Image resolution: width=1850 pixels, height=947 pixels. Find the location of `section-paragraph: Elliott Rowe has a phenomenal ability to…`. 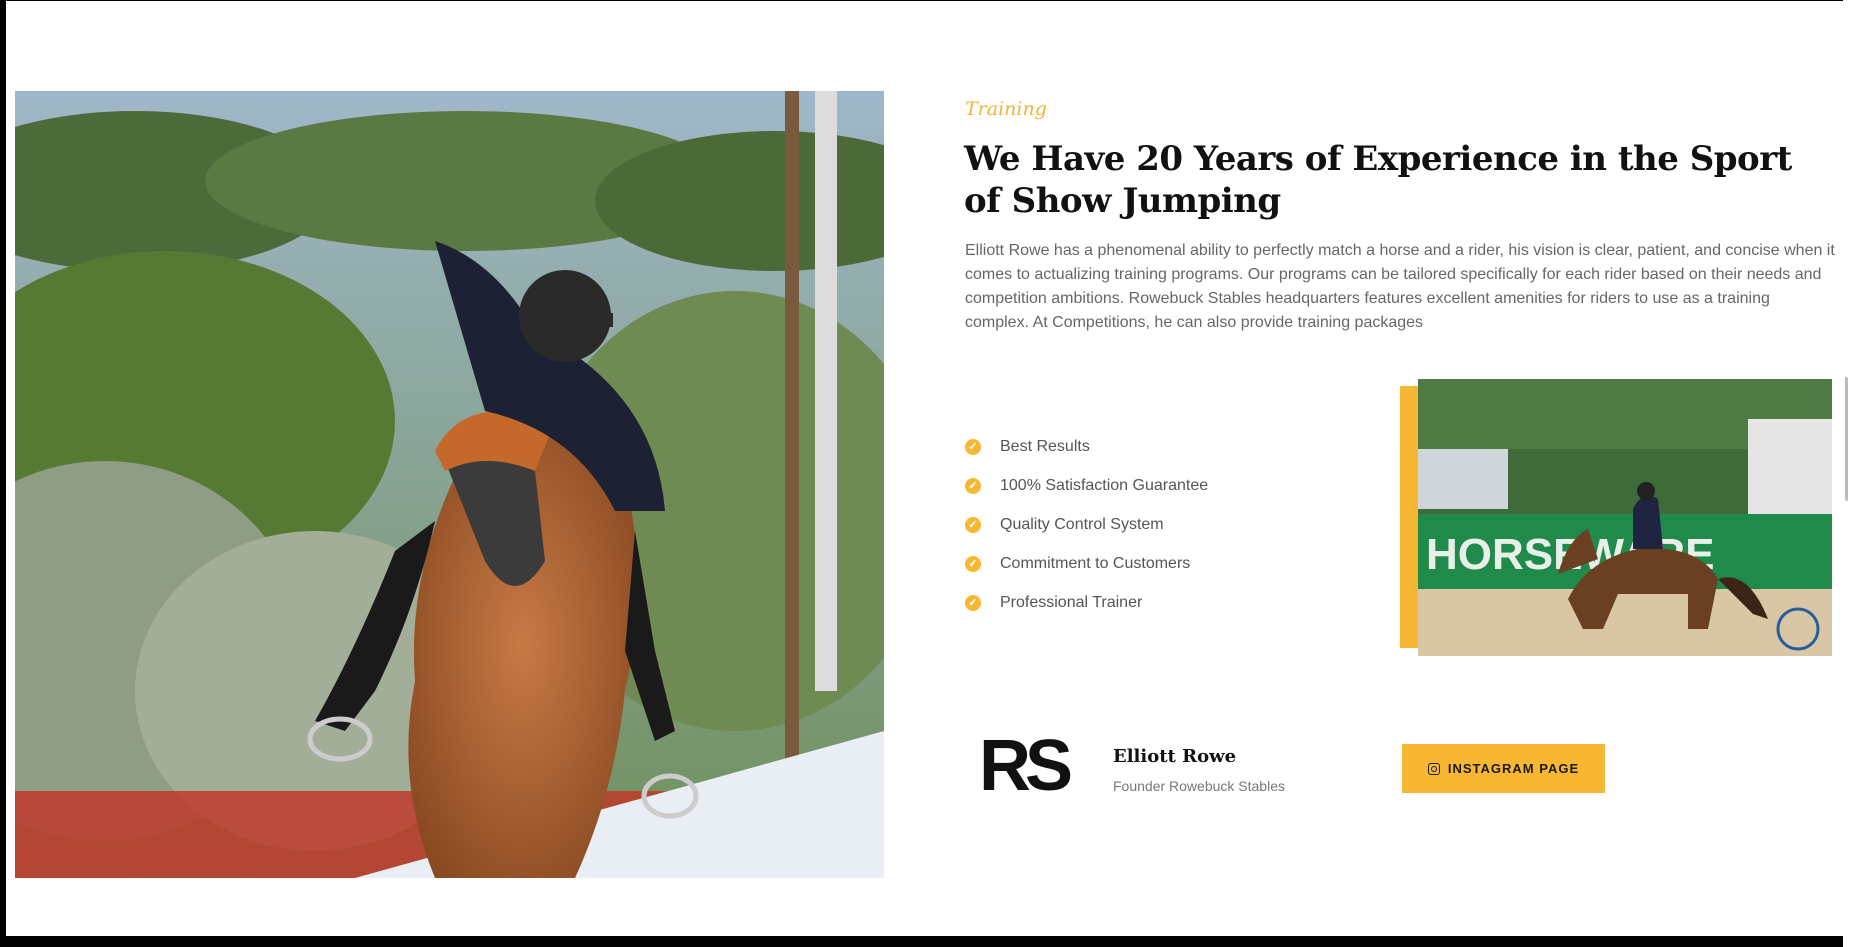

section-paragraph: Elliott Rowe has a phenomenal ability to… is located at coordinates (1400, 286).